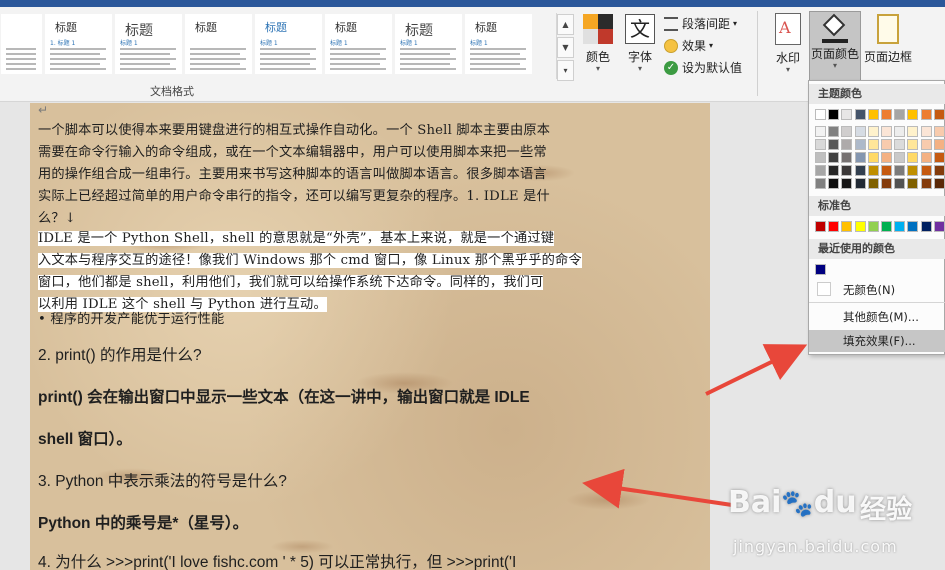  I want to click on style-set-thumbnail: 标题, so click(218, 44).